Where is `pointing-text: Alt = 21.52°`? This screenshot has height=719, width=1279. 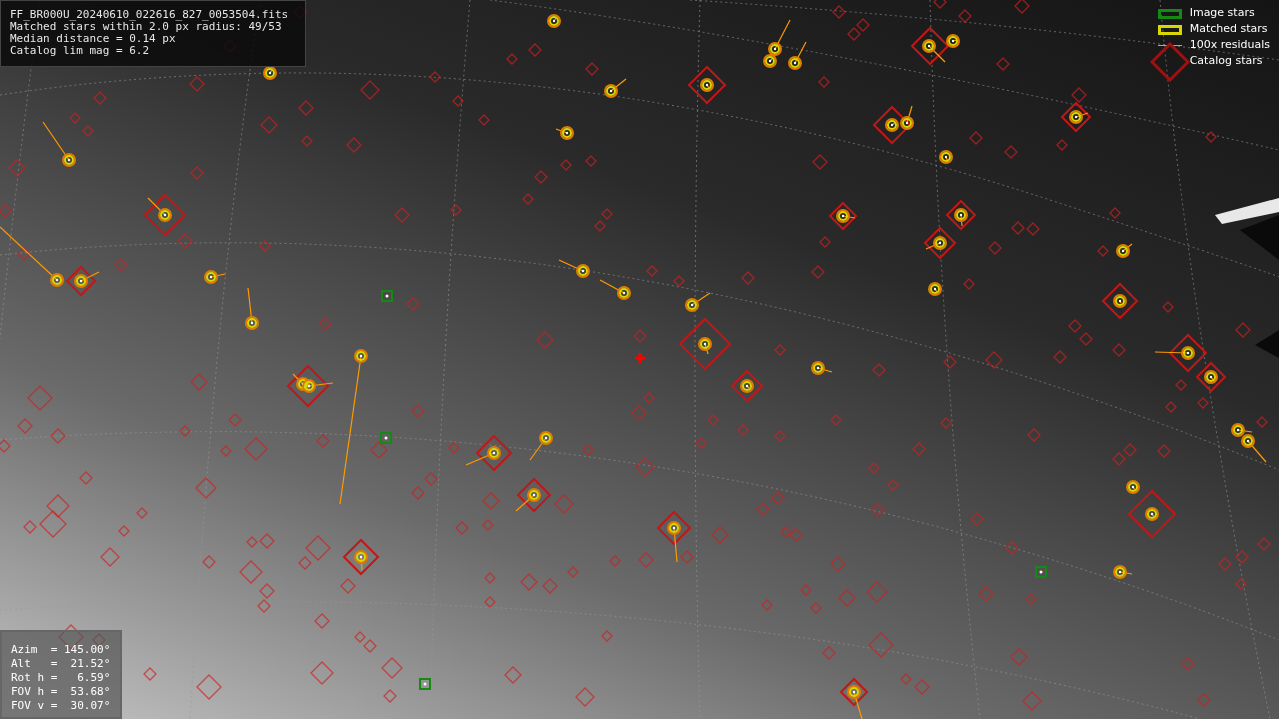
pointing-text: Alt = 21.52° is located at coordinates (61, 664).